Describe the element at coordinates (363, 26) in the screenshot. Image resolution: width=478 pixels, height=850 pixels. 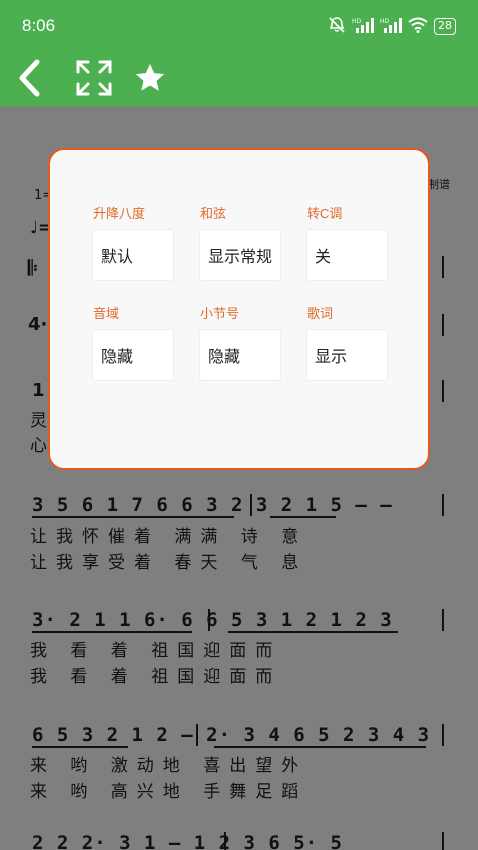
I see `signal-icon: HD` at that location.